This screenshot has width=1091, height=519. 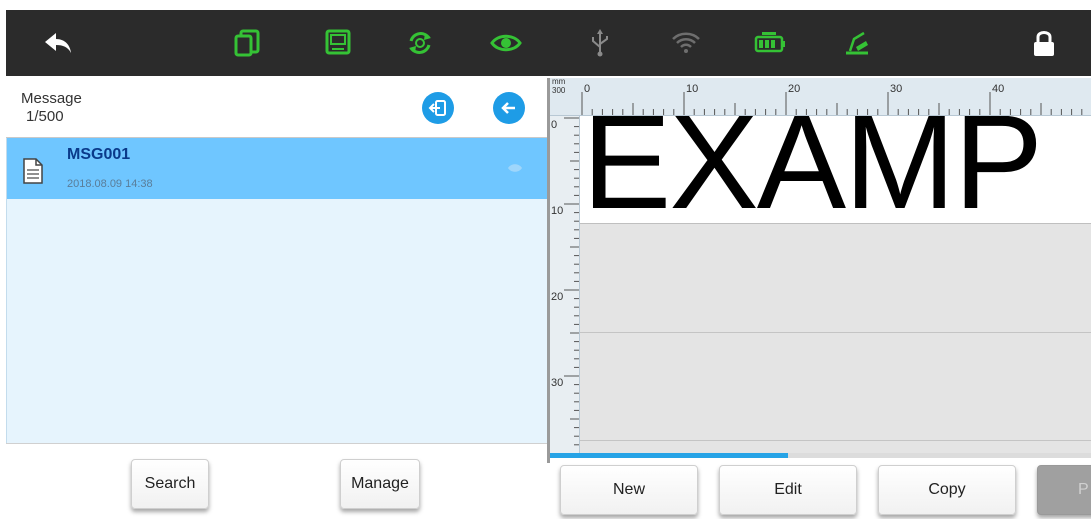 What do you see at coordinates (506, 43) in the screenshot?
I see `eye-icon` at bounding box center [506, 43].